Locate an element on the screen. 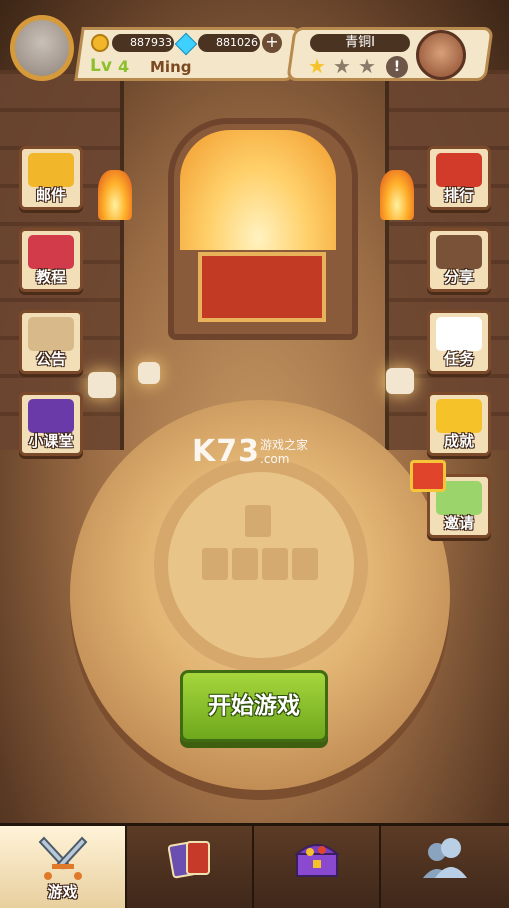 This screenshot has width=509, height=908. dial-ring is located at coordinates (261, 565).